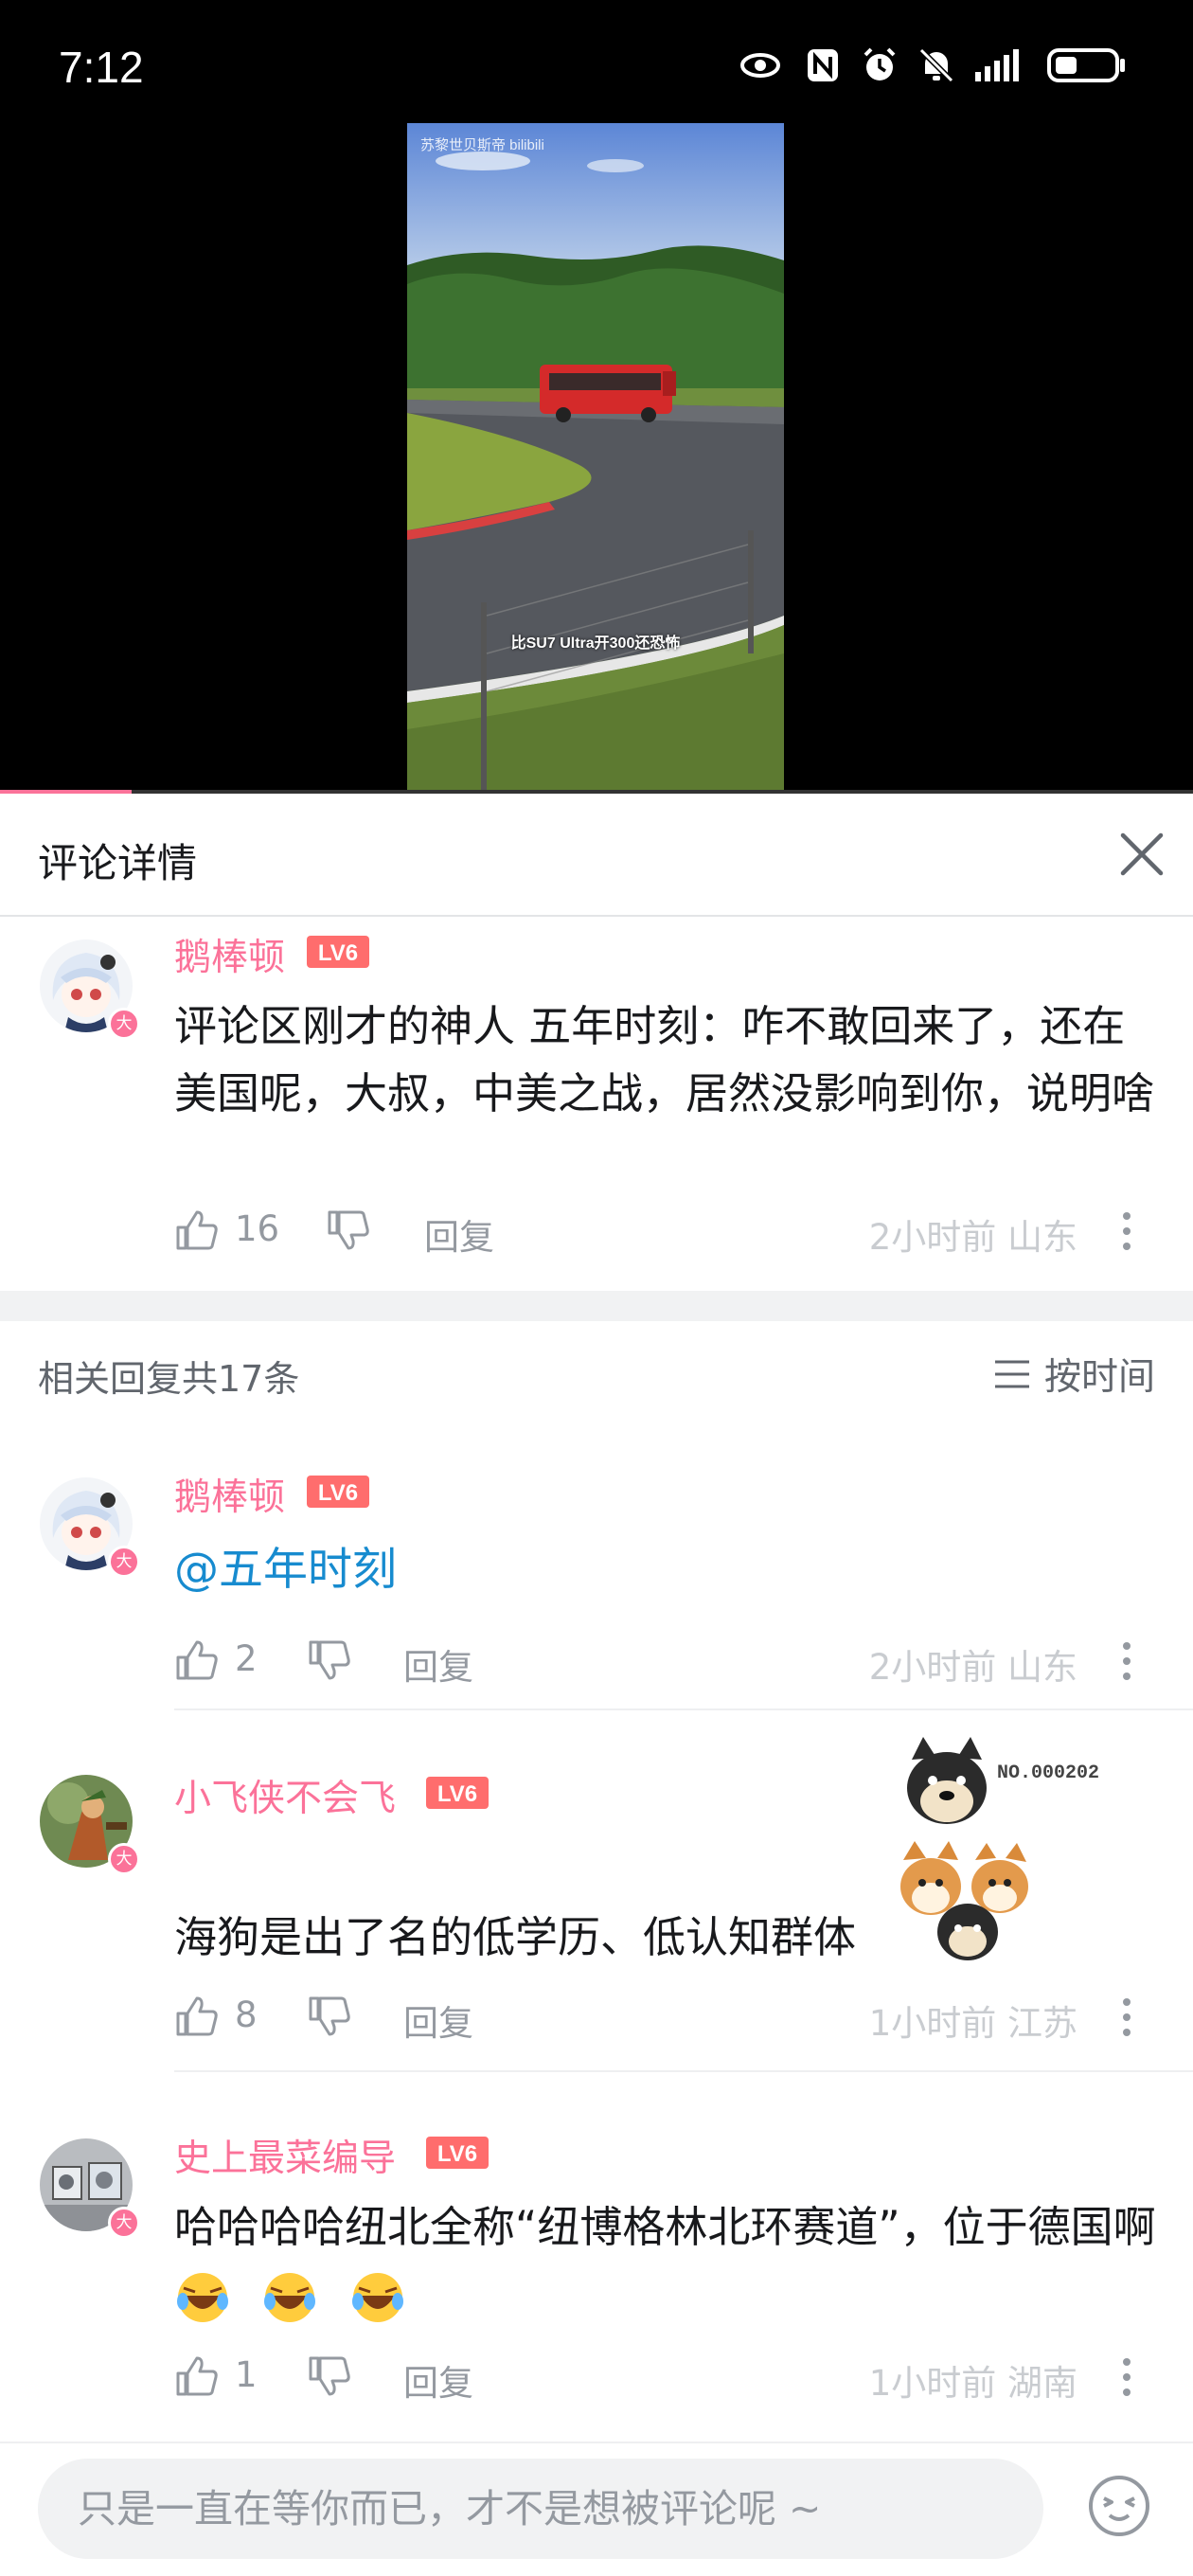 This screenshot has width=1193, height=2576. Describe the element at coordinates (823, 65) in the screenshot. I see `nfc-icon` at that location.